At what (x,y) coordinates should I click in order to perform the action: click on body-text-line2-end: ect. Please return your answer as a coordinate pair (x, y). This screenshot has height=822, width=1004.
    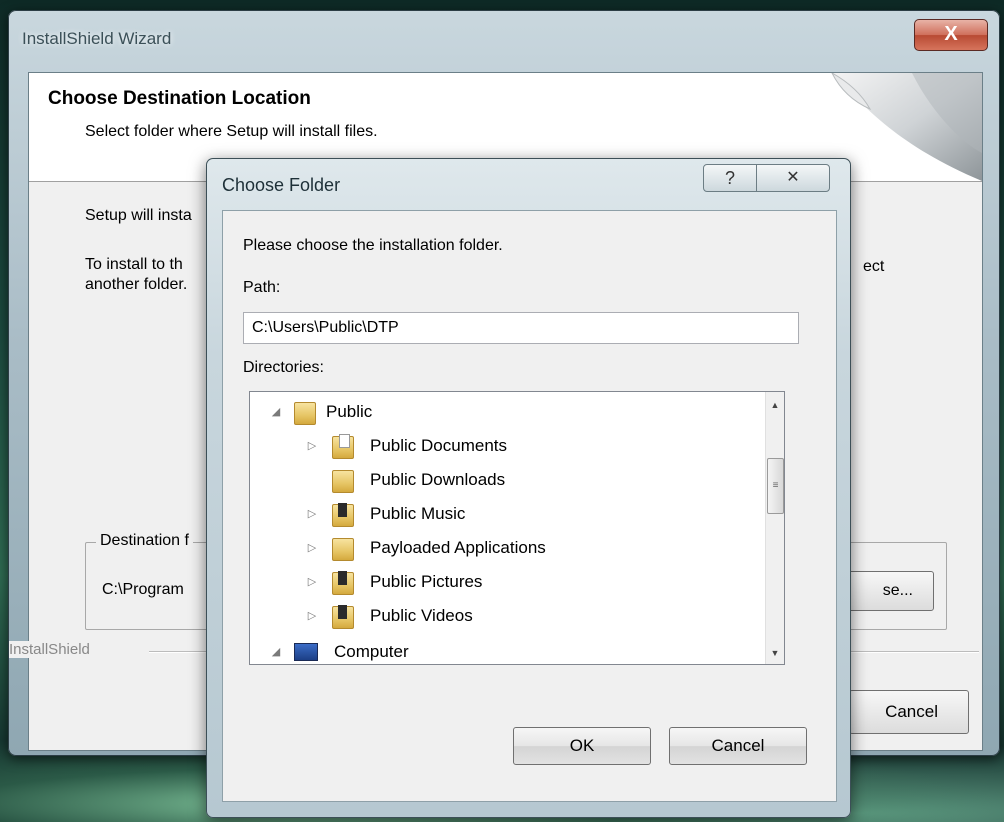
    Looking at the image, I should click on (874, 266).